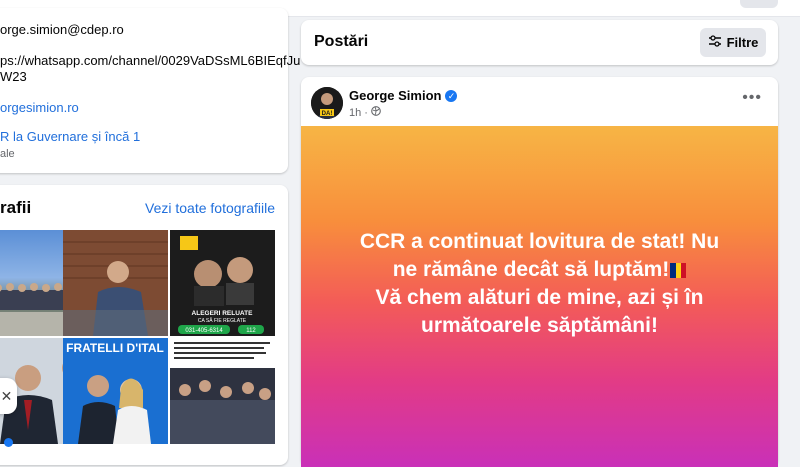 The width and height of the screenshot is (800, 467). I want to click on top-right-button, so click(759, 4).